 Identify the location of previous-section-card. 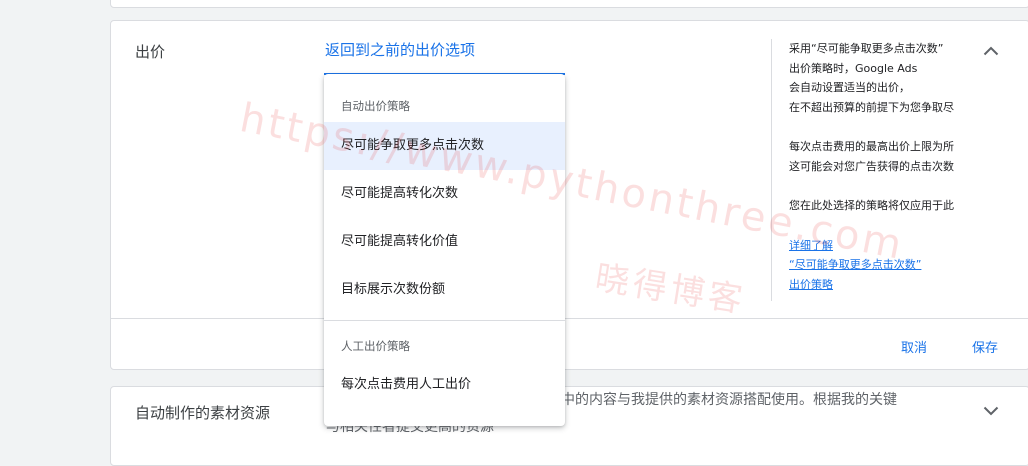
(569, 4).